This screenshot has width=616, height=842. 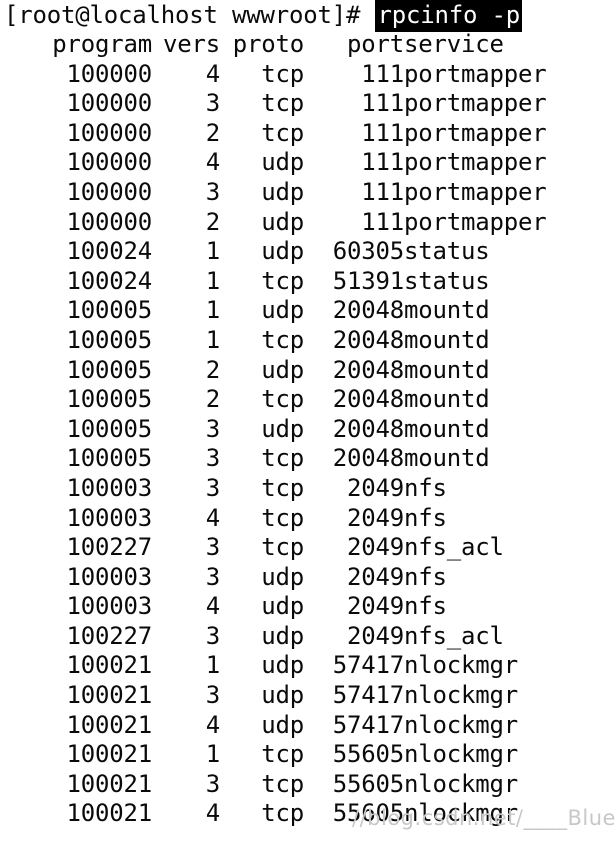 I want to click on table-header-row: program vers proto port service, so click(x=308, y=45).